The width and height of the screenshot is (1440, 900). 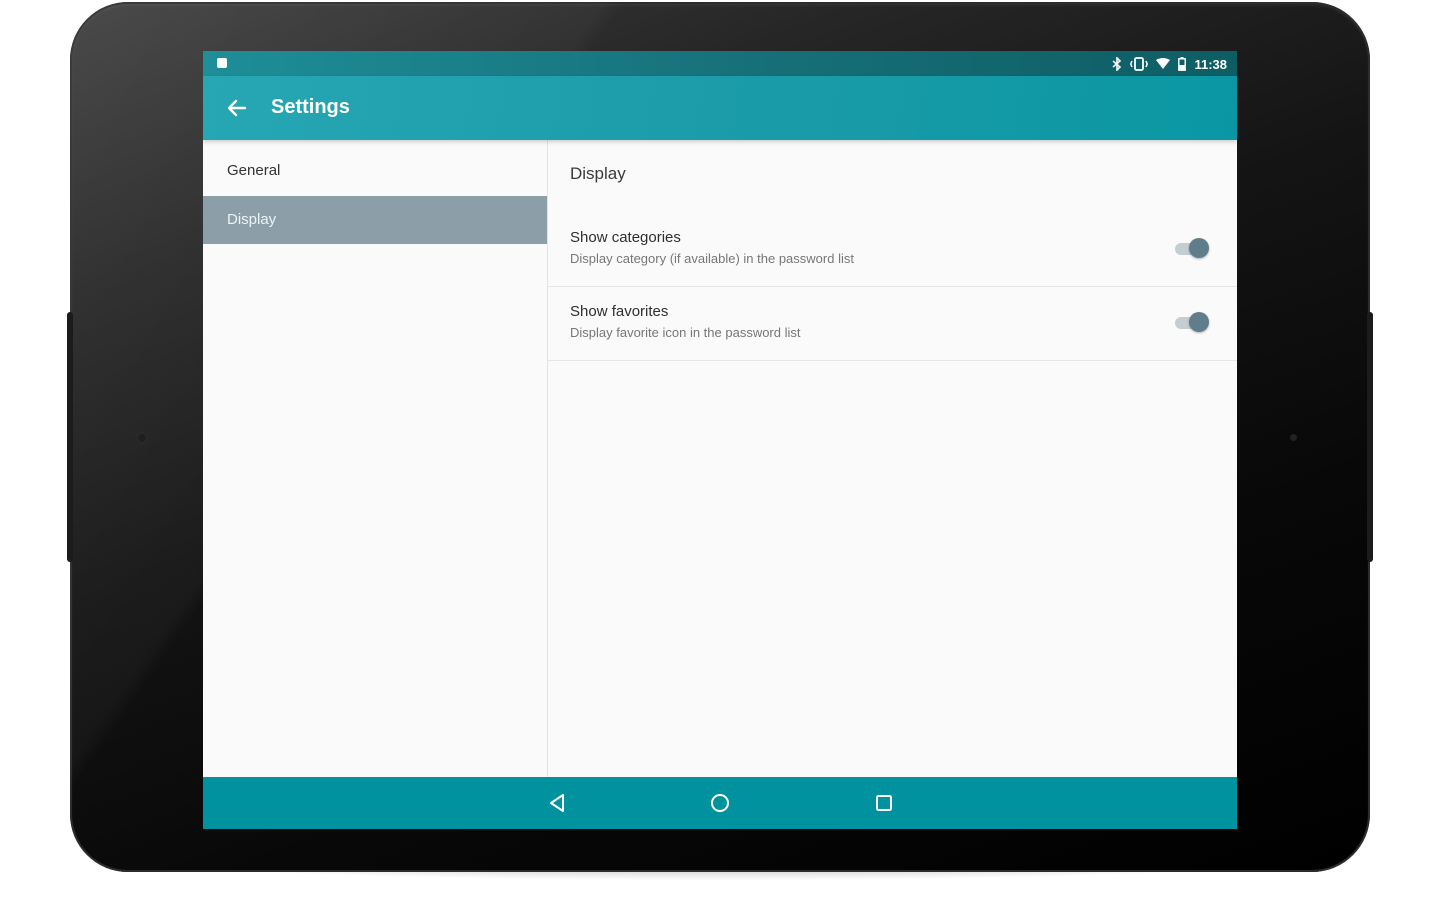 What do you see at coordinates (720, 108) in the screenshot?
I see `app-bar: Settings` at bounding box center [720, 108].